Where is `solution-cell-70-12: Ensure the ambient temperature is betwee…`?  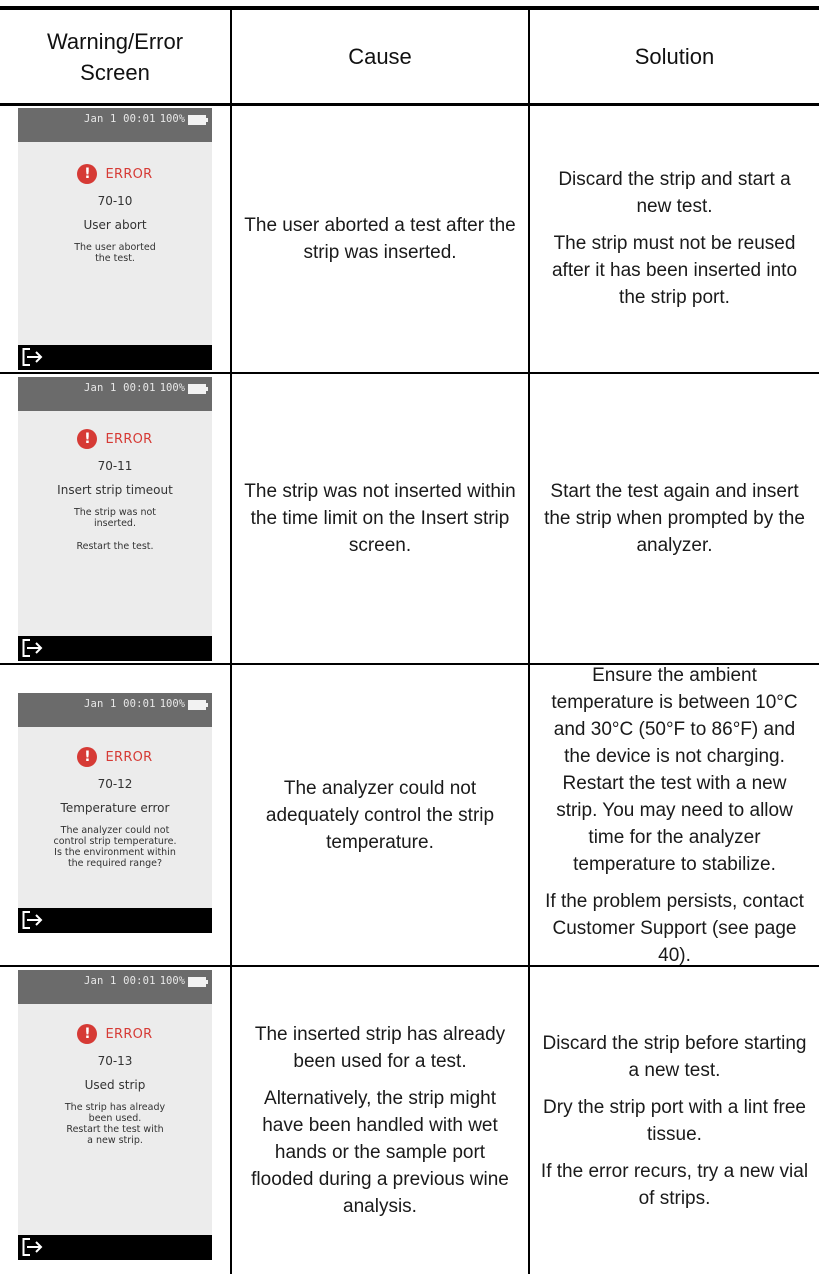 solution-cell-70-12: Ensure the ambient temperature is betwee… is located at coordinates (674, 815).